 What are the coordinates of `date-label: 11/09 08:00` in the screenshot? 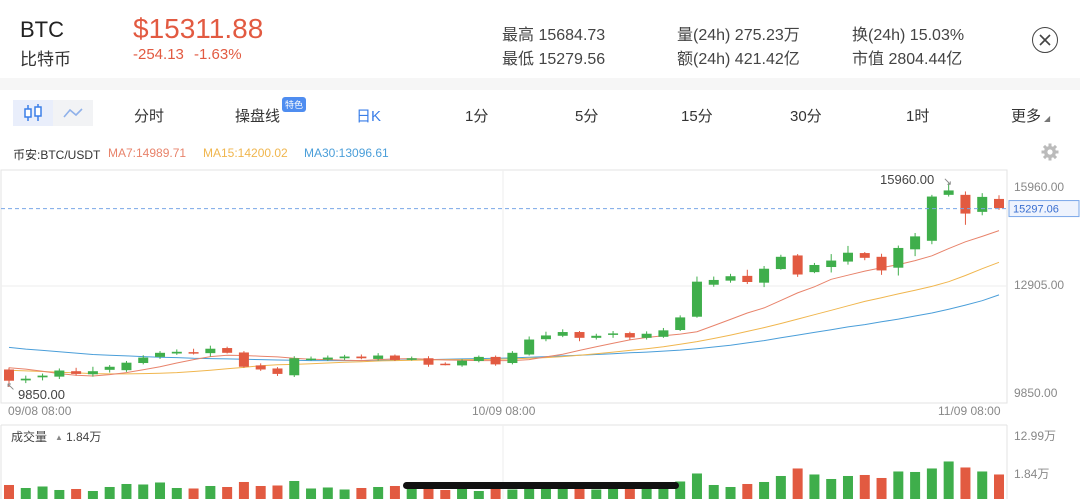 It's located at (969, 411).